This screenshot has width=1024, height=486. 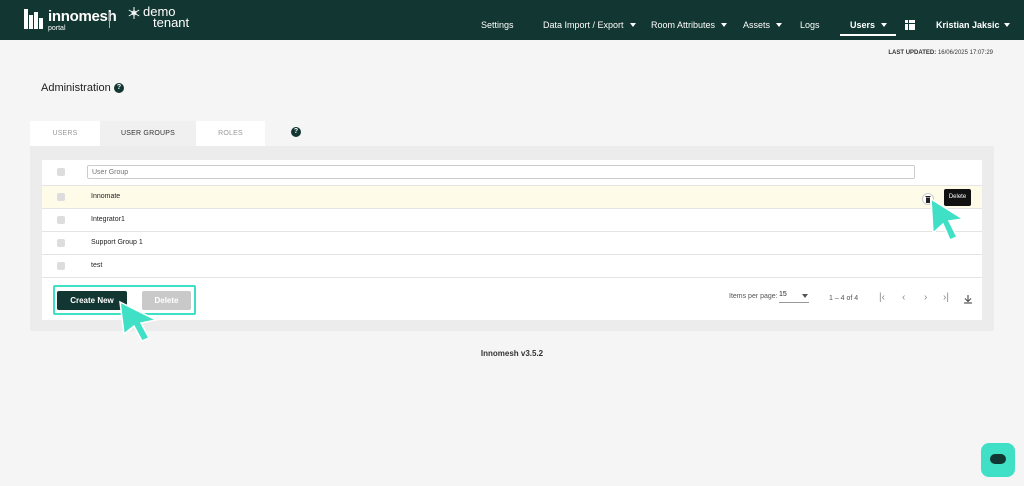 I want to click on logo-divider, so click(x=109, y=20).